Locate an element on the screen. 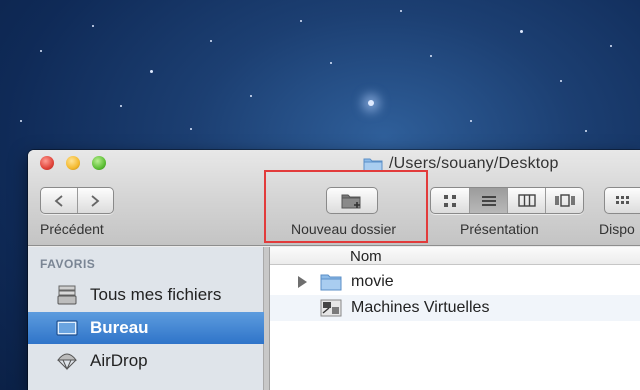  chevron-right-icon is located at coordinates (95, 200).